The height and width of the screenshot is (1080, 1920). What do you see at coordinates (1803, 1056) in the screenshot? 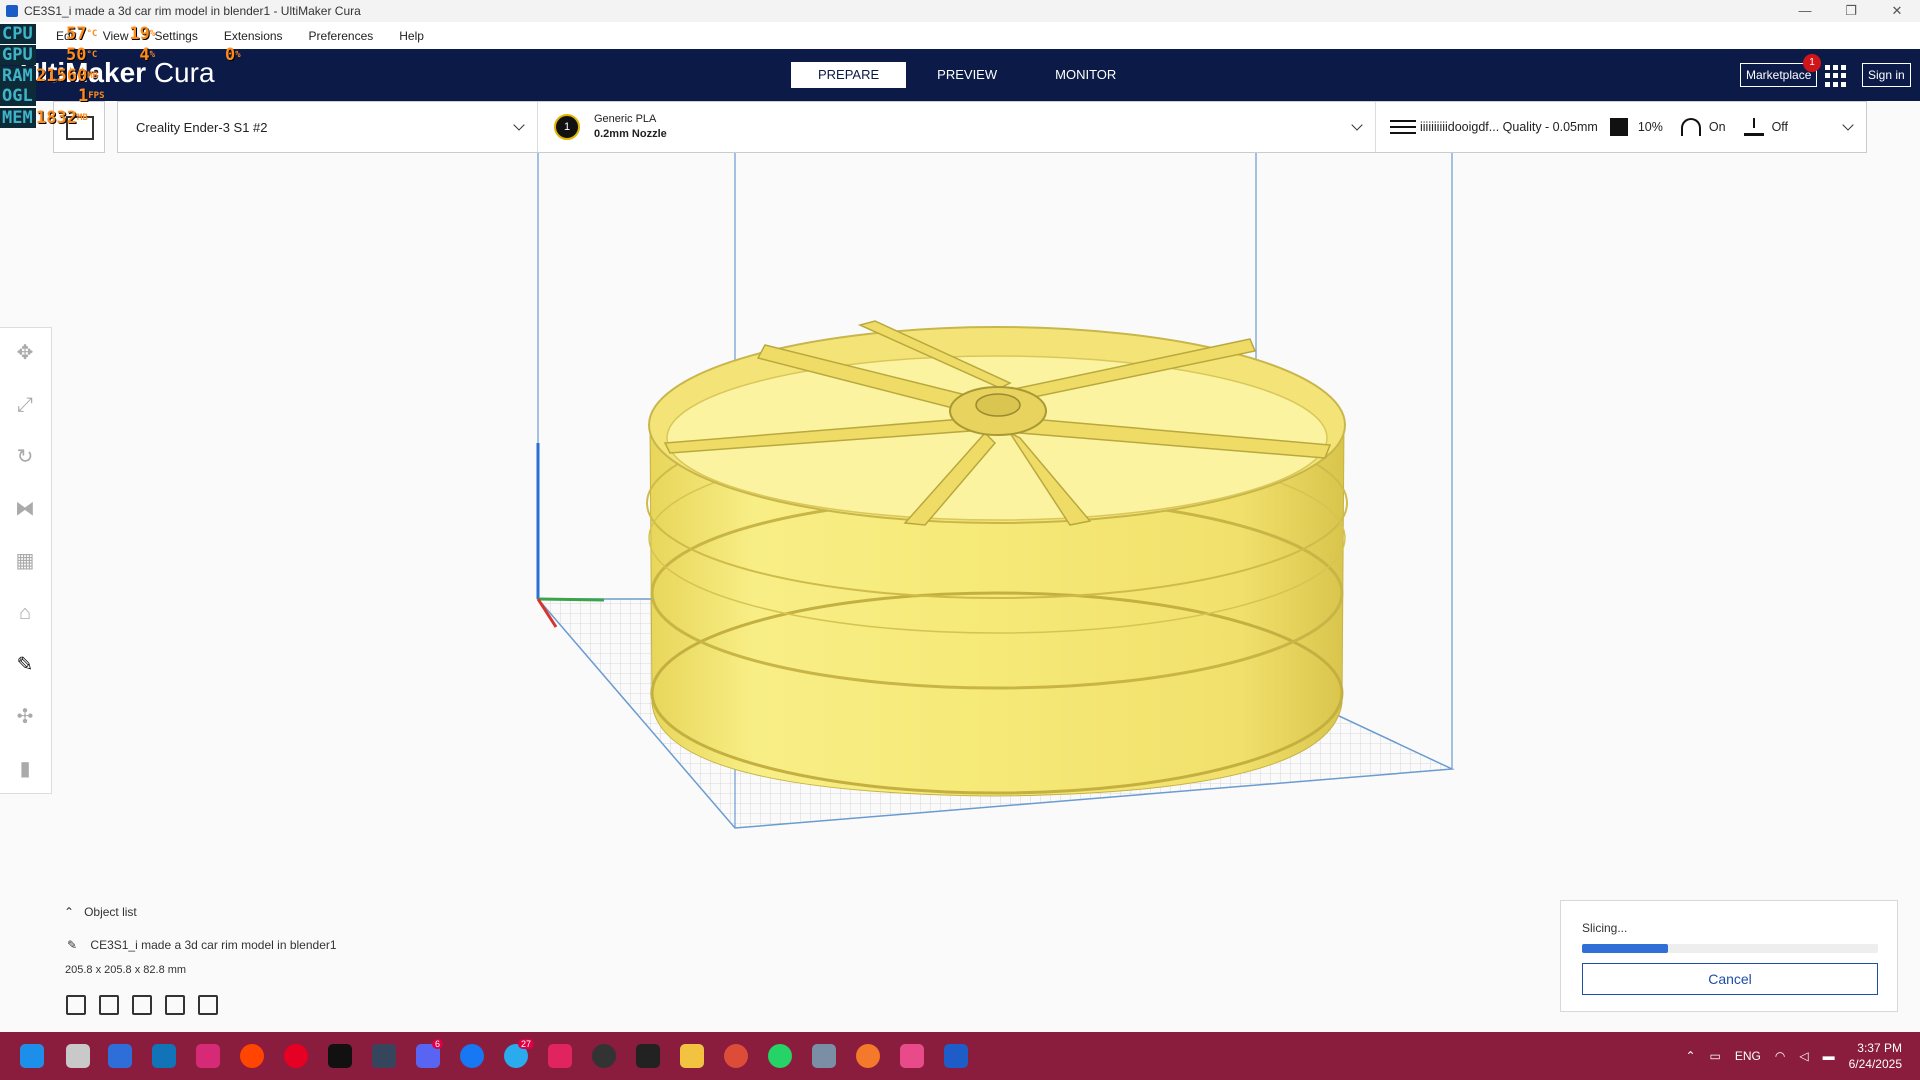
I see `volume-icon: ◁` at bounding box center [1803, 1056].